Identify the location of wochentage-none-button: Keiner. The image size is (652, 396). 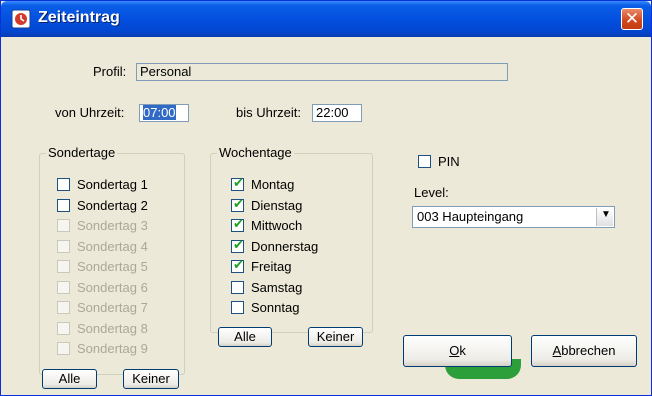
(335, 337).